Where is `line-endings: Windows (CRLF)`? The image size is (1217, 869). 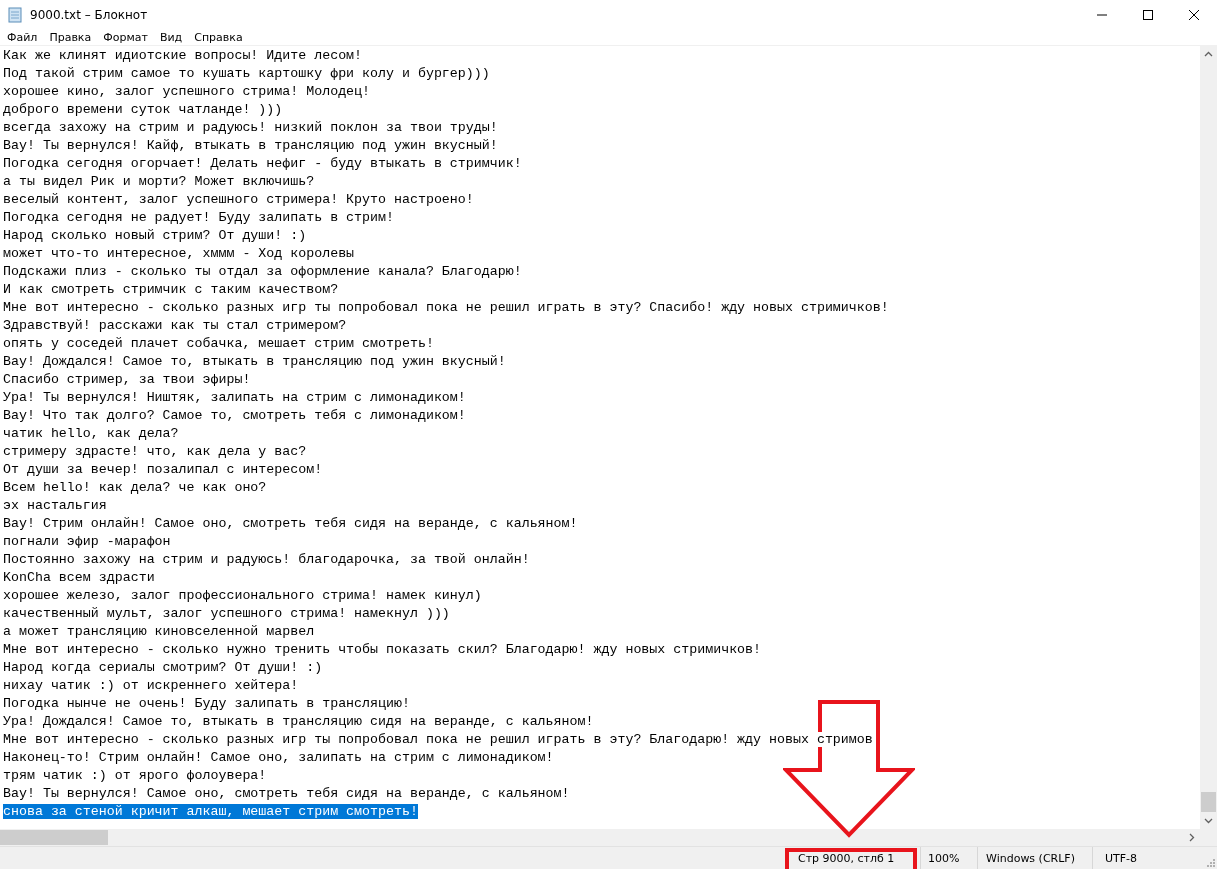
line-endings: Windows (CRLF) is located at coordinates (1034, 858).